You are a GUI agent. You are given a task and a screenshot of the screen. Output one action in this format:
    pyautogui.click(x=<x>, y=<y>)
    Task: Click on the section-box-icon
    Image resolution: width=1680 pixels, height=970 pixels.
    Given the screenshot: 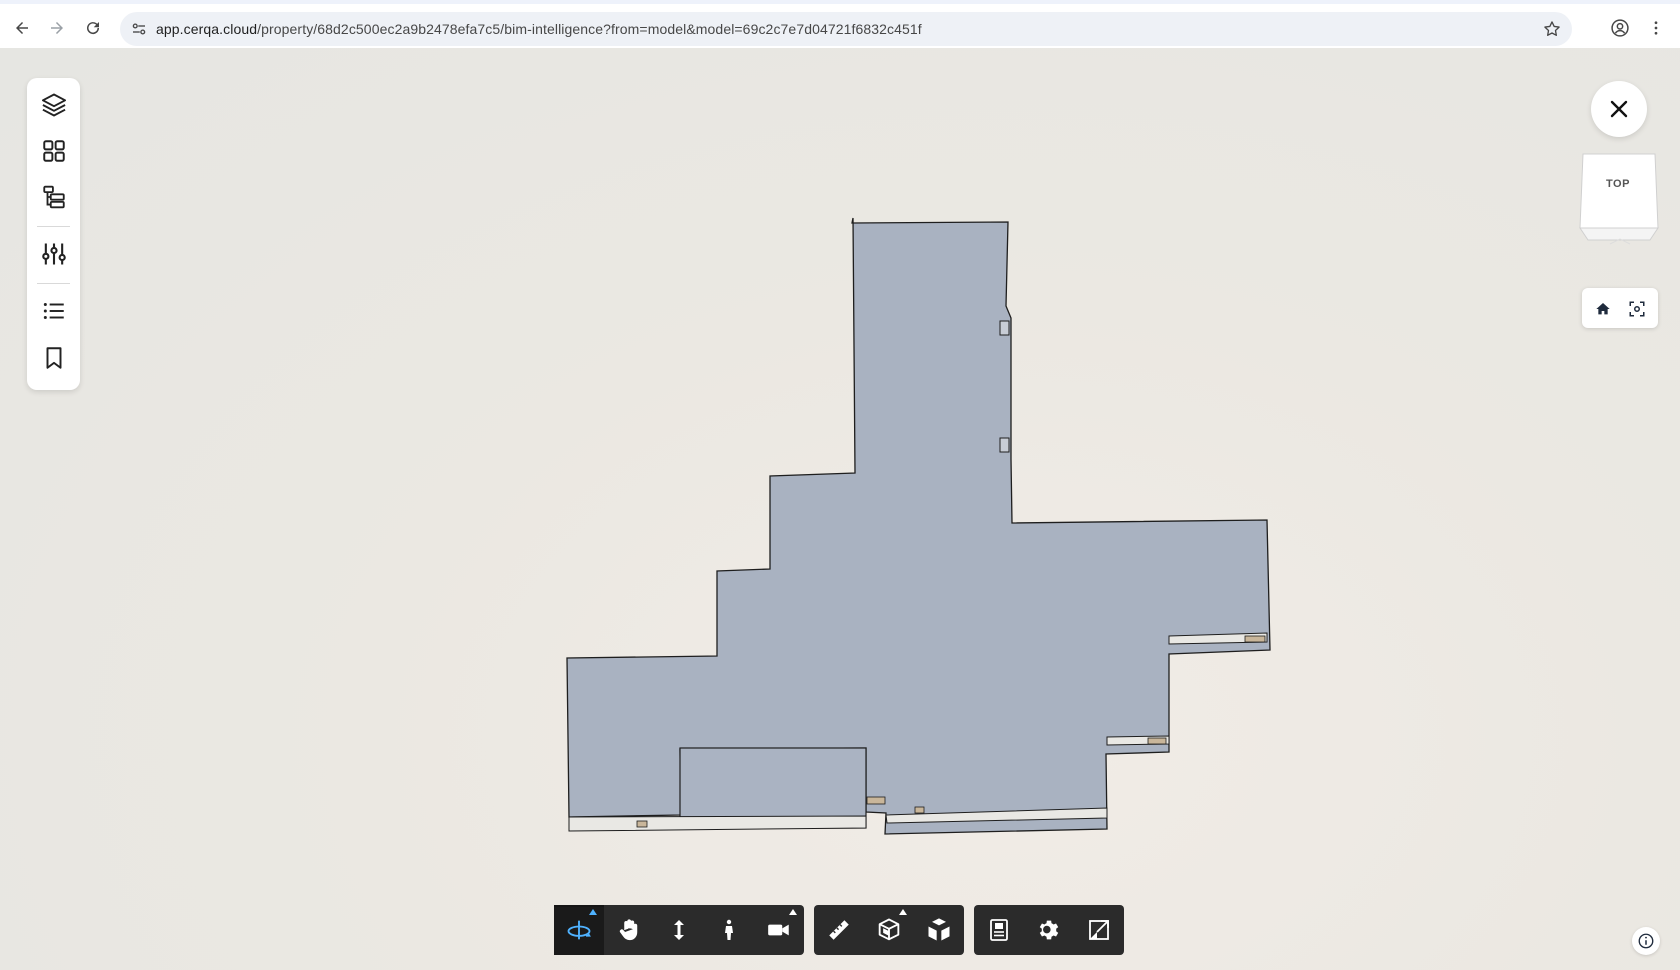 What is the action you would take?
    pyautogui.click(x=889, y=929)
    